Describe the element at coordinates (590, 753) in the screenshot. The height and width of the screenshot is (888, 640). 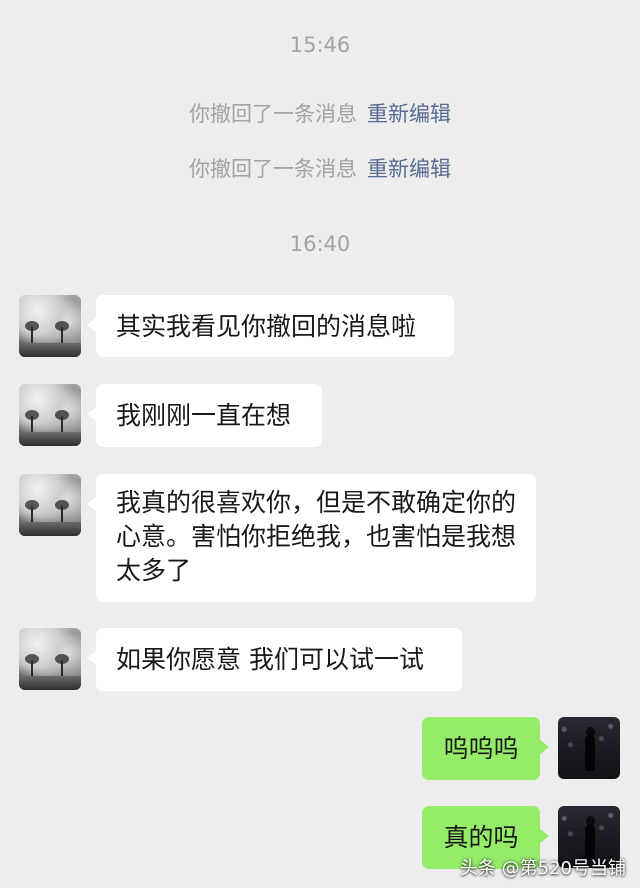
I see `person-silhouette` at that location.